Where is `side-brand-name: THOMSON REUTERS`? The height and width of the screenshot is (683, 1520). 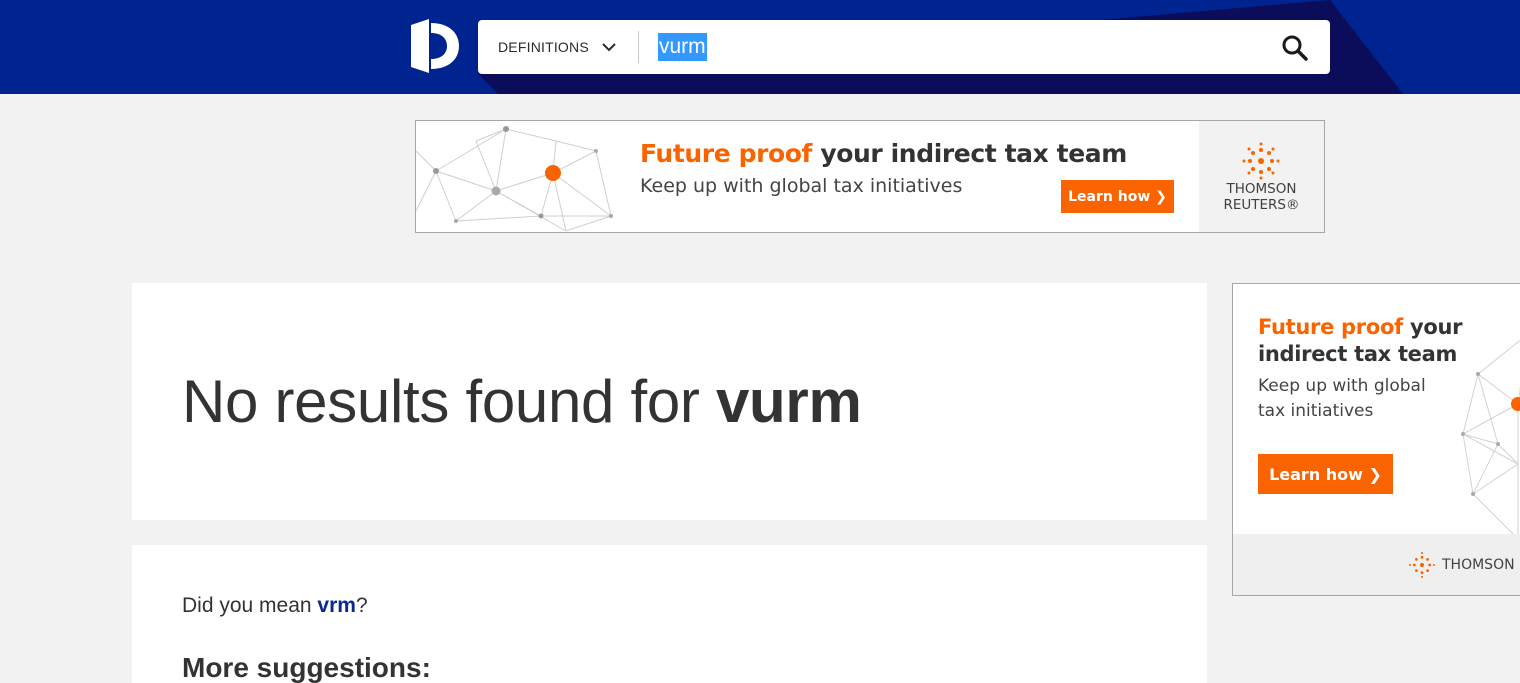 side-brand-name: THOMSON REUTERS is located at coordinates (1481, 565).